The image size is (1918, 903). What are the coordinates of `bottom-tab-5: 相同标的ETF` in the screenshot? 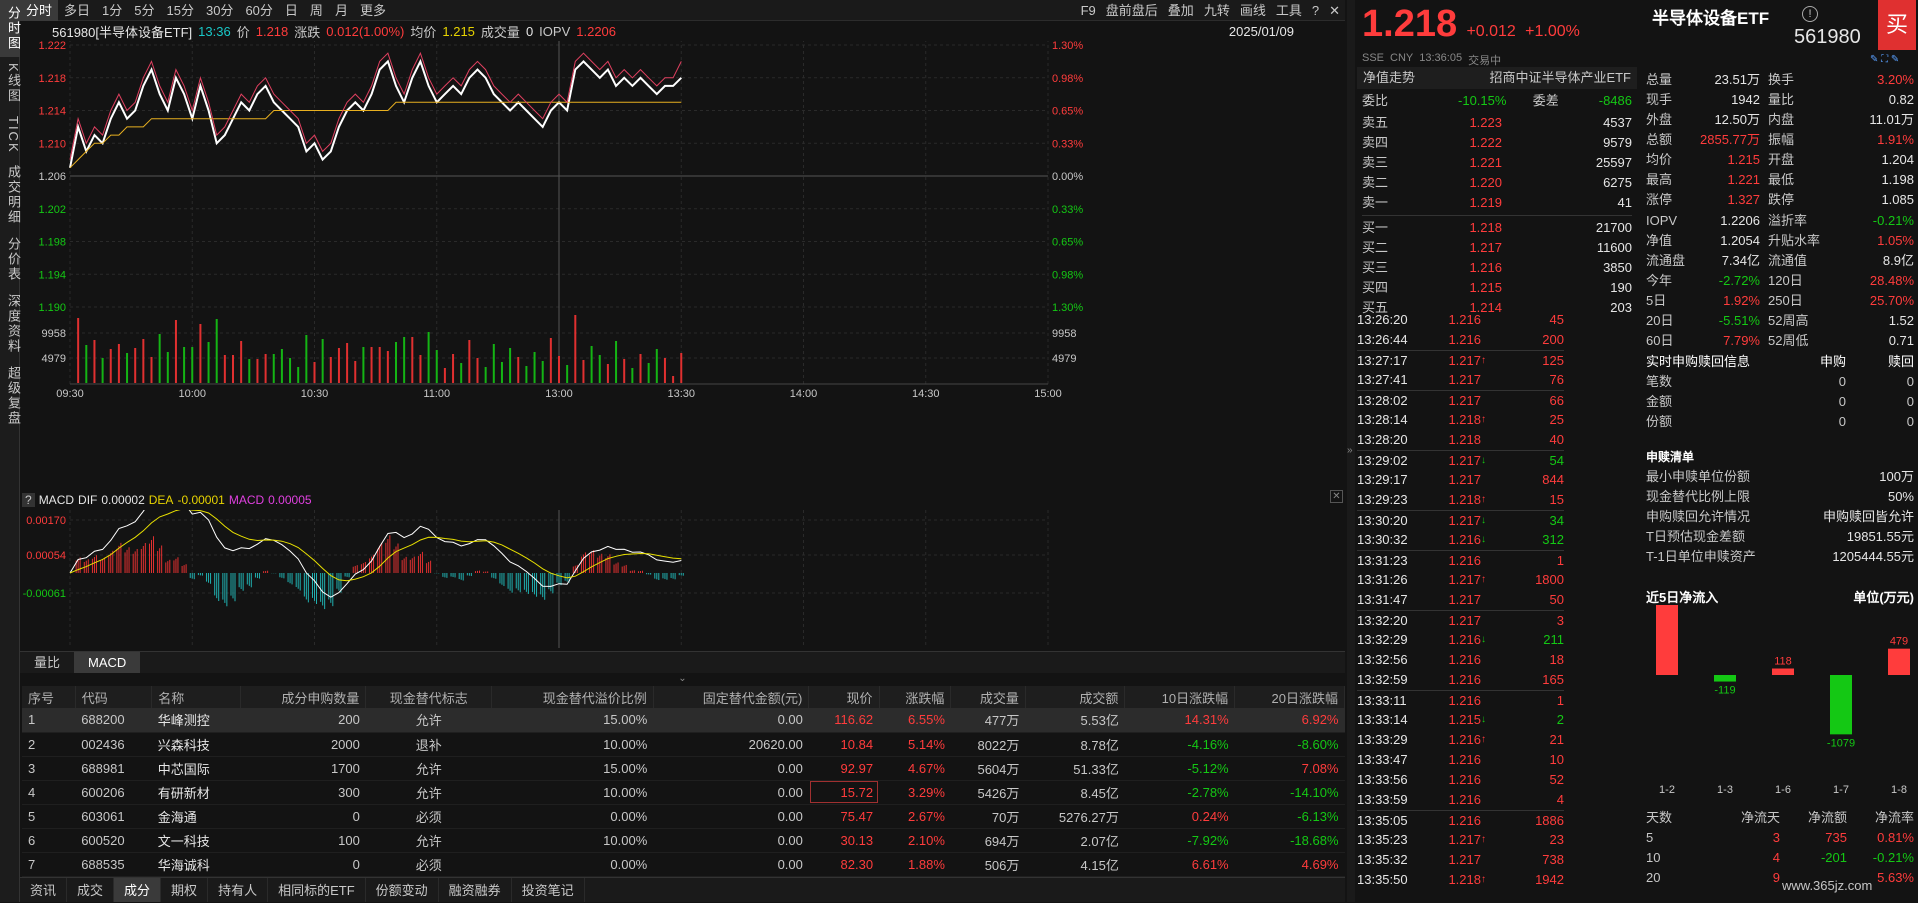 It's located at (317, 890).